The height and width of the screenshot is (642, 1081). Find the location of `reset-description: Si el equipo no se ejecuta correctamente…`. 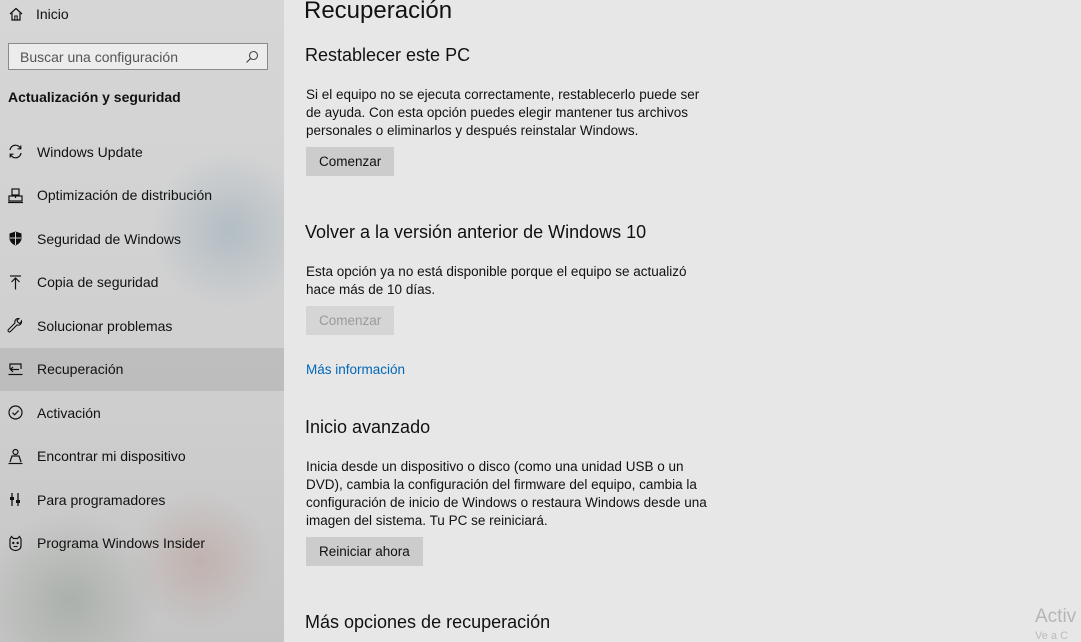

reset-description: Si el equipo no se ejecuta correctamente… is located at coordinates (503, 112).